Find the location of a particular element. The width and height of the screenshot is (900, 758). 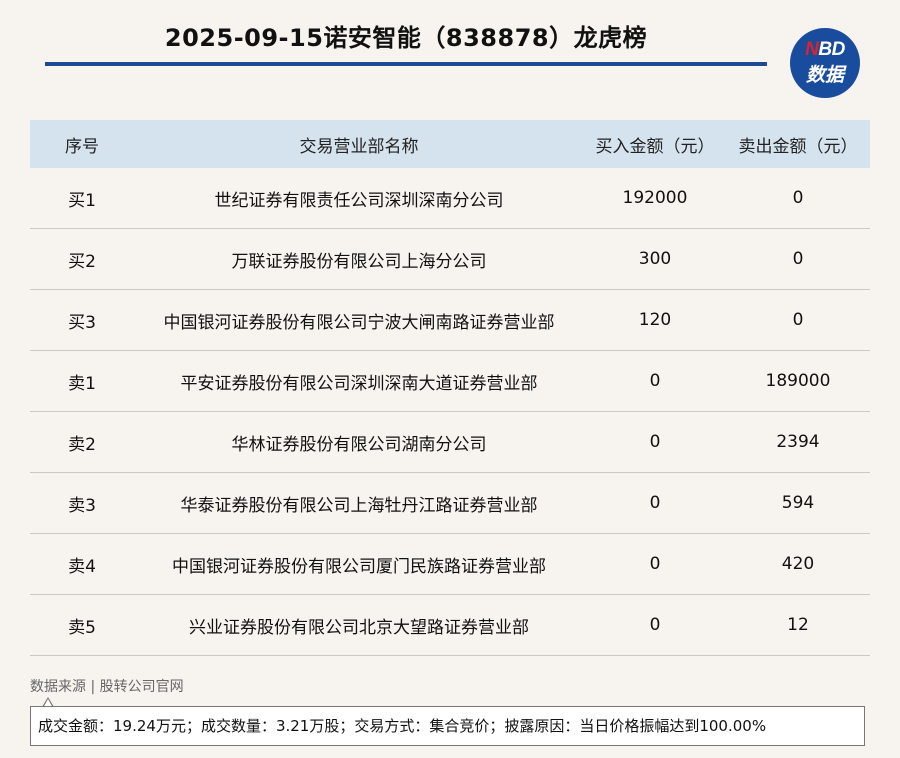

row-buy-amount: 300 is located at coordinates (655, 259).